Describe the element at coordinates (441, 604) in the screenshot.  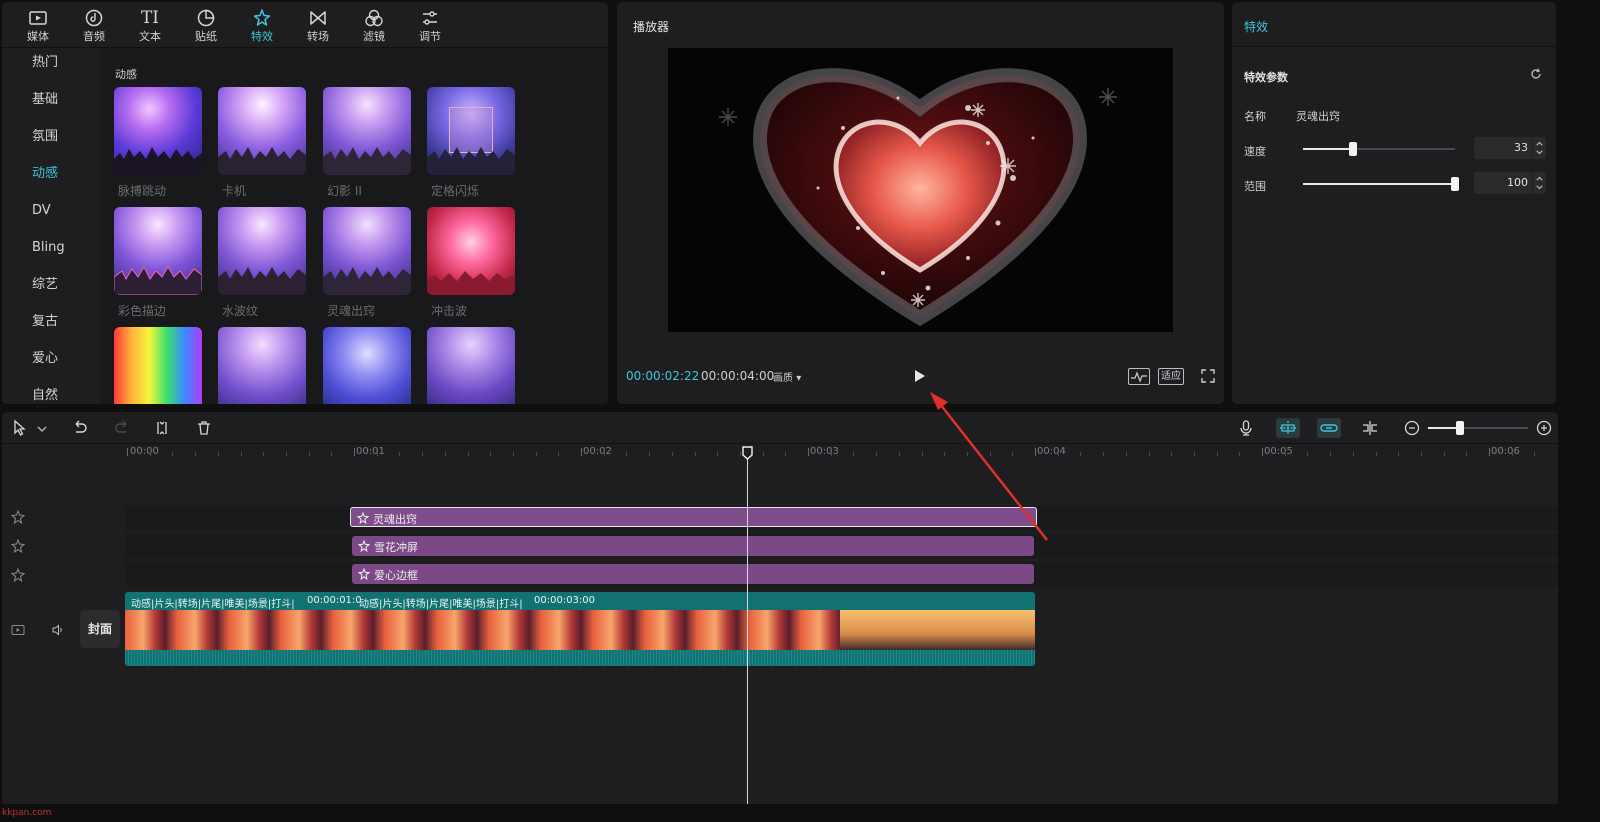
I see `clip-title: 动感|片头|转场|片尾|唯美|场景|打斗|` at that location.